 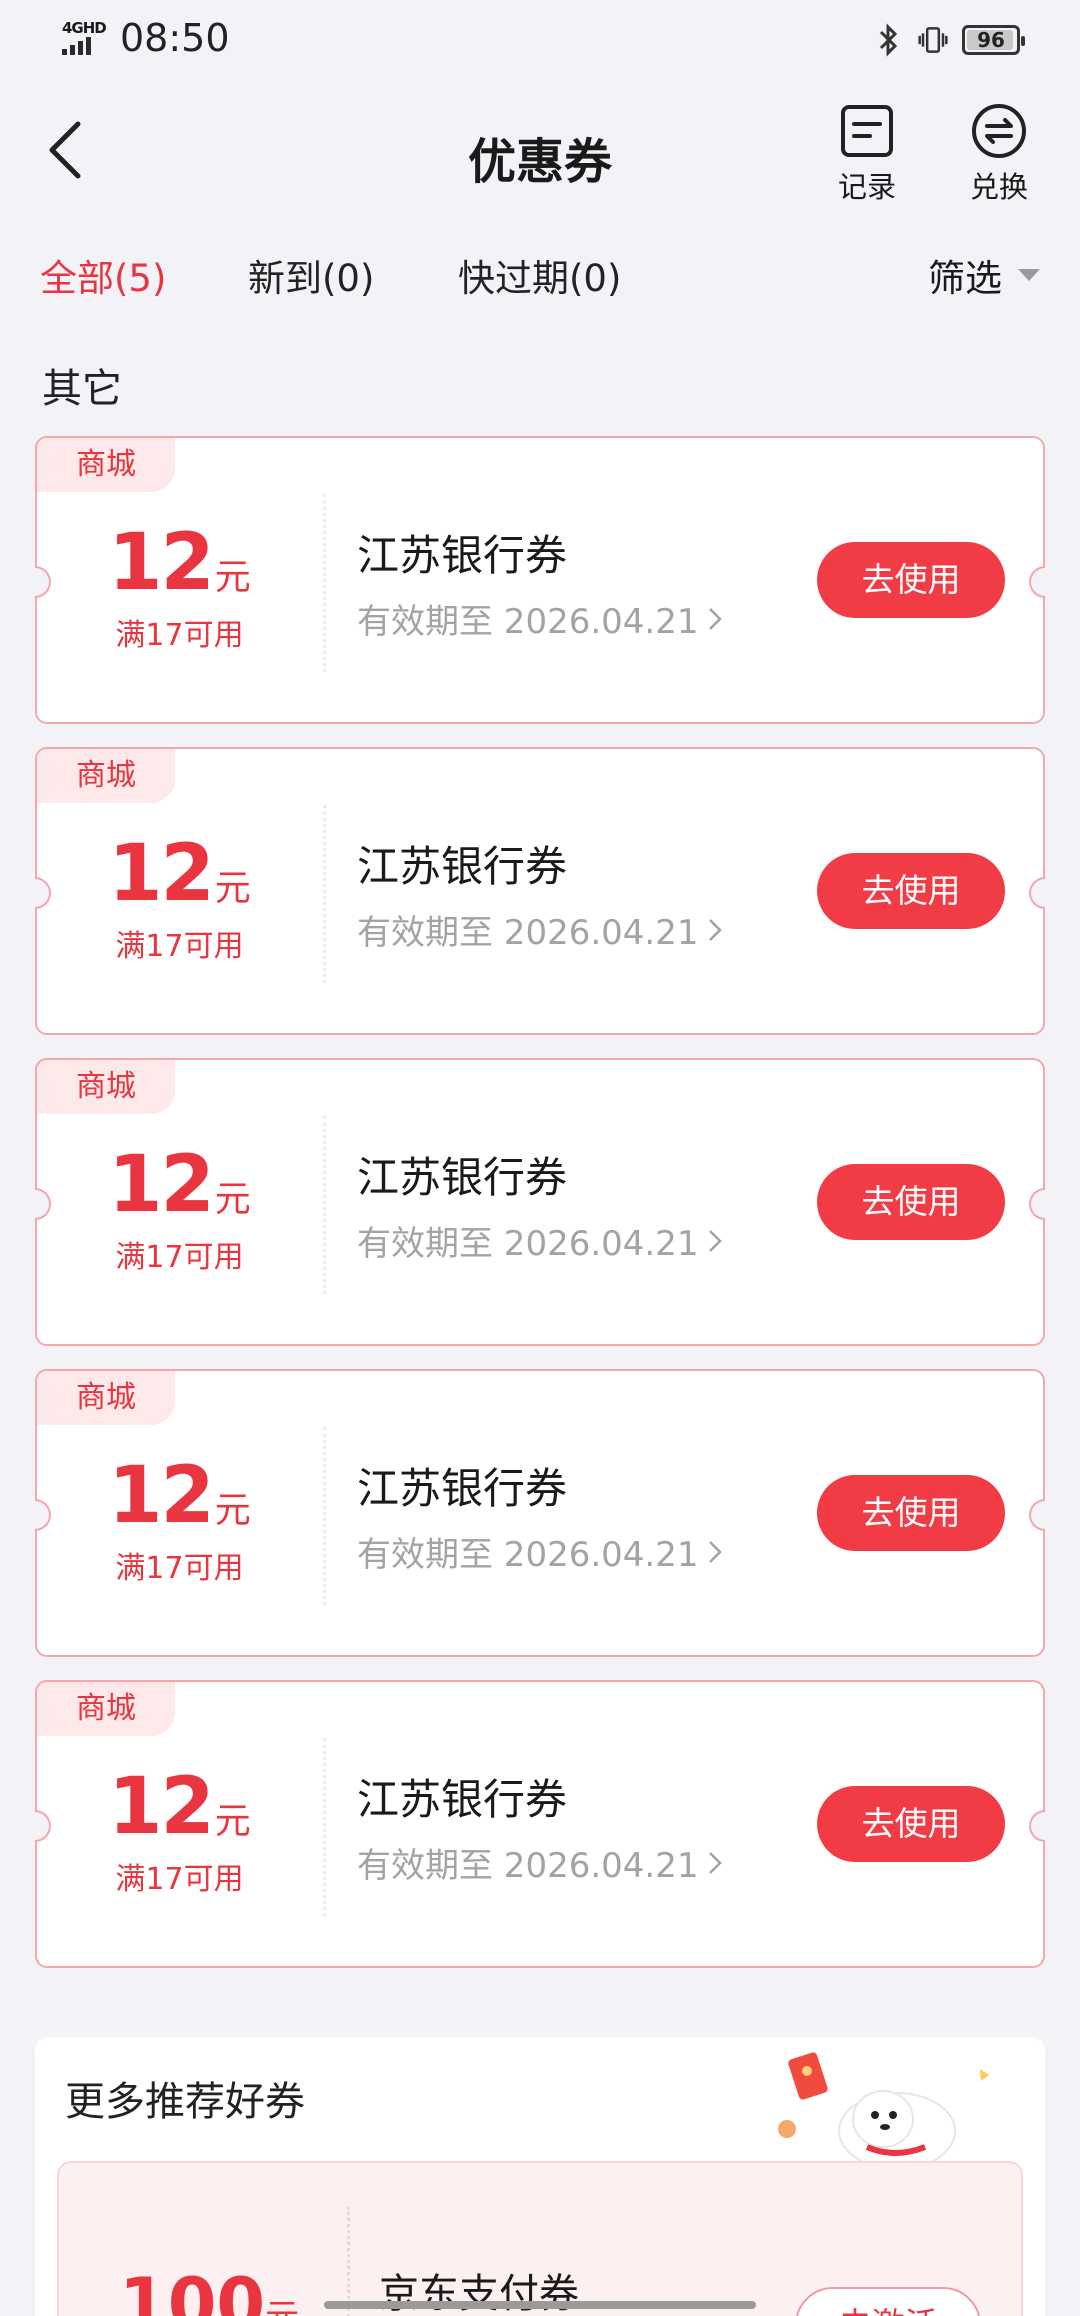 I want to click on exchange-label: 兑换, so click(x=998, y=187).